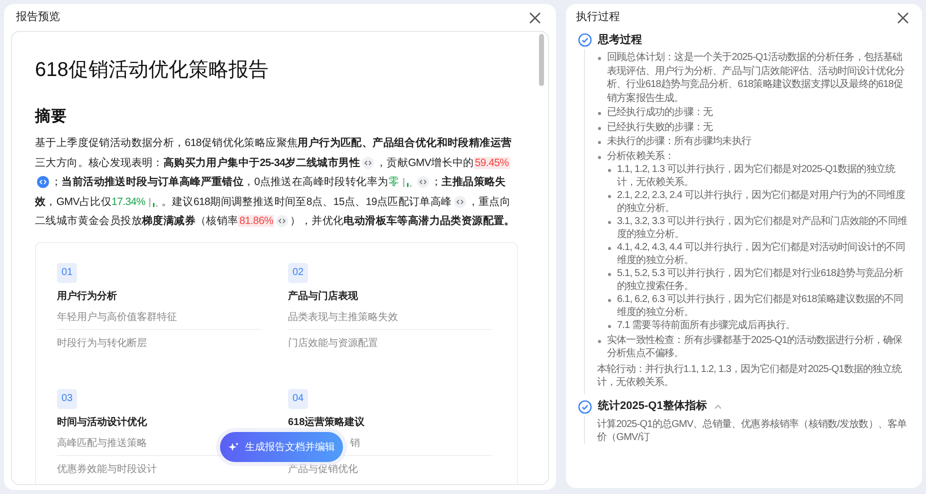 This screenshot has height=494, width=926. Describe the element at coordinates (233, 447) in the screenshot. I see `sparkle-icon` at that location.